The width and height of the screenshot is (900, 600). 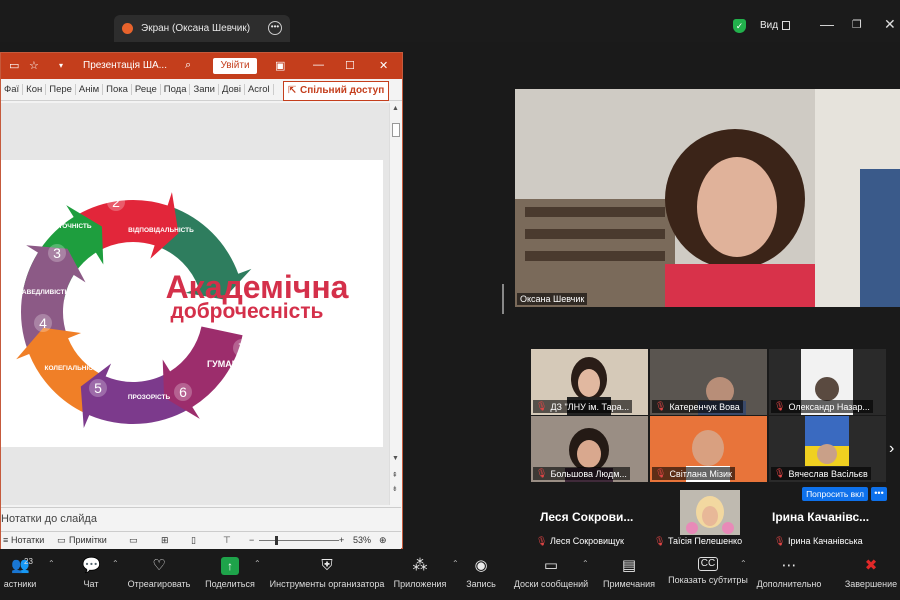 I want to click on share-icon: ⇱, so click(x=292, y=90).